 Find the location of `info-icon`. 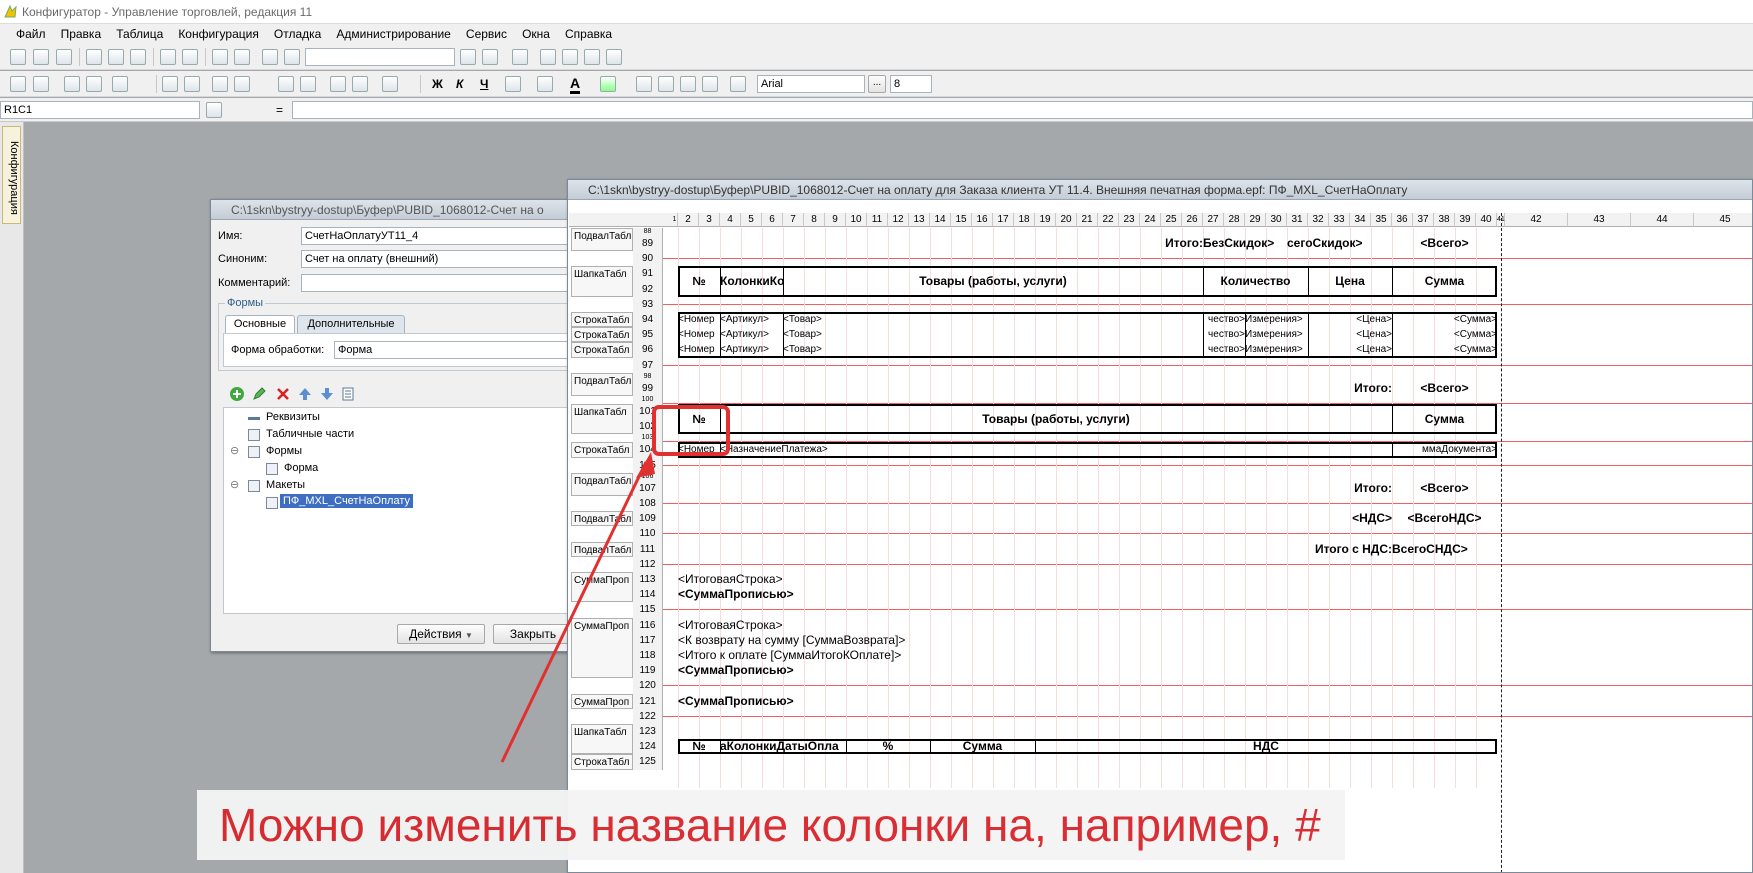

info-icon is located at coordinates (592, 57).